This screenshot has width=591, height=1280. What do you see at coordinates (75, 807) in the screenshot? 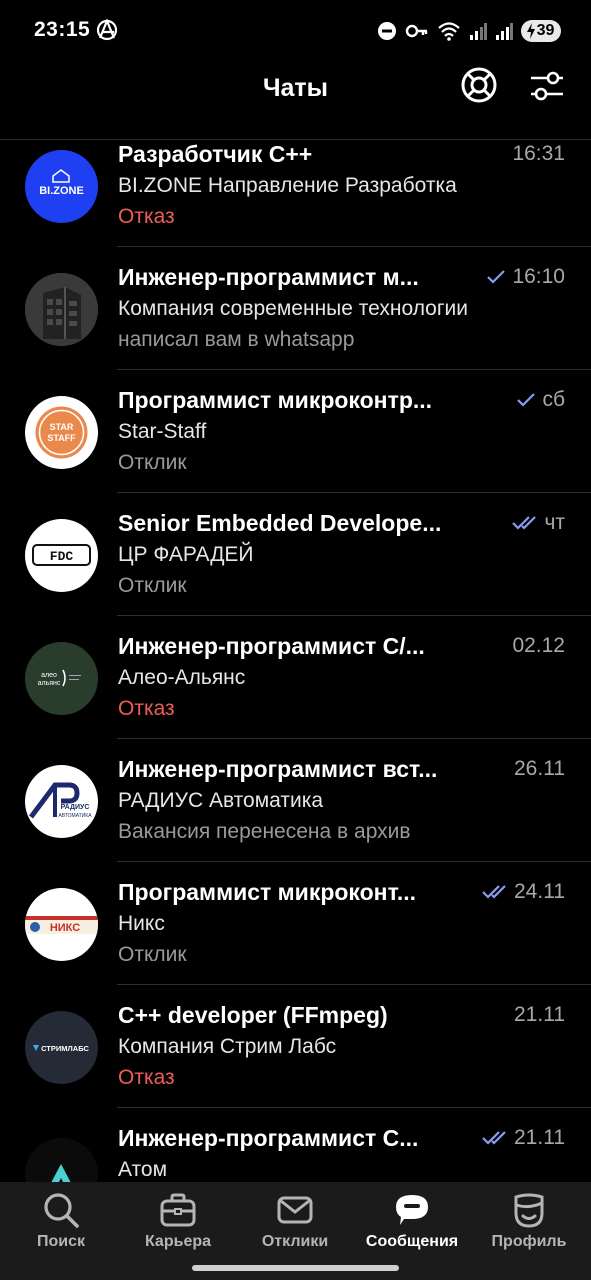
I see `svg-text: РАДИУС` at bounding box center [75, 807].